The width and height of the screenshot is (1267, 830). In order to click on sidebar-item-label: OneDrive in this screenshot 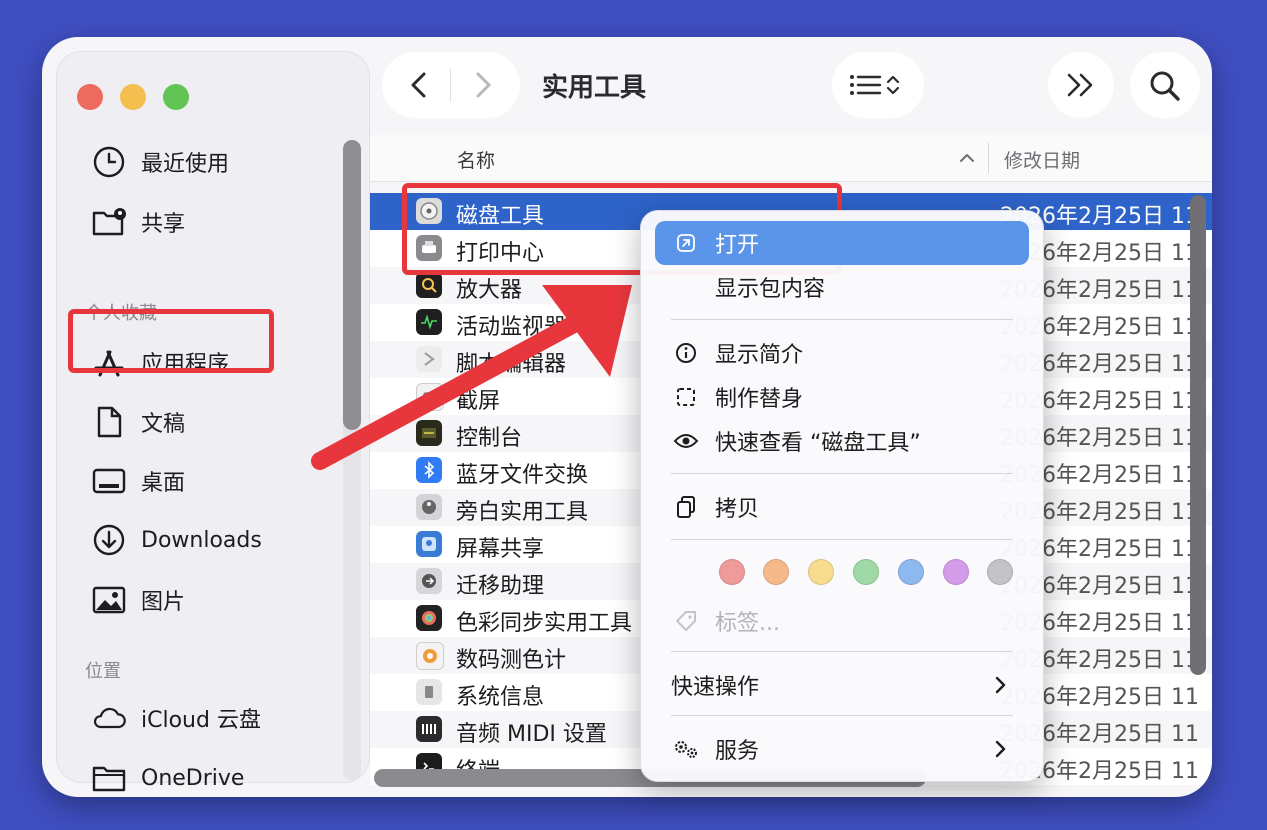, I will do `click(193, 778)`.